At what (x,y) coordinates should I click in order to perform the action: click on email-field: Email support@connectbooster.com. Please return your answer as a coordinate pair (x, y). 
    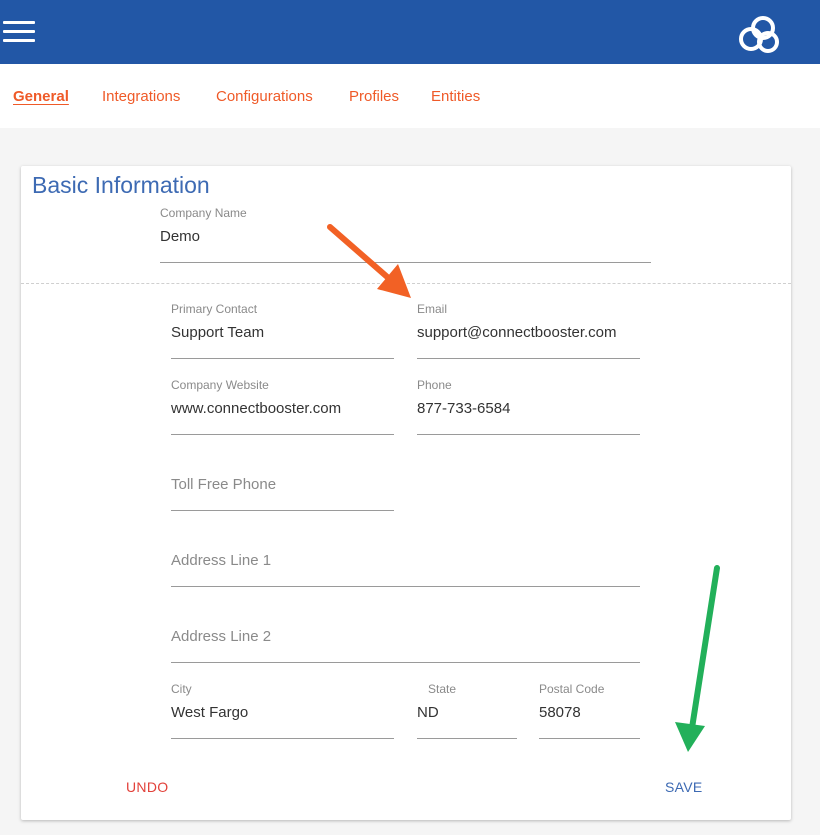
    Looking at the image, I should click on (528, 330).